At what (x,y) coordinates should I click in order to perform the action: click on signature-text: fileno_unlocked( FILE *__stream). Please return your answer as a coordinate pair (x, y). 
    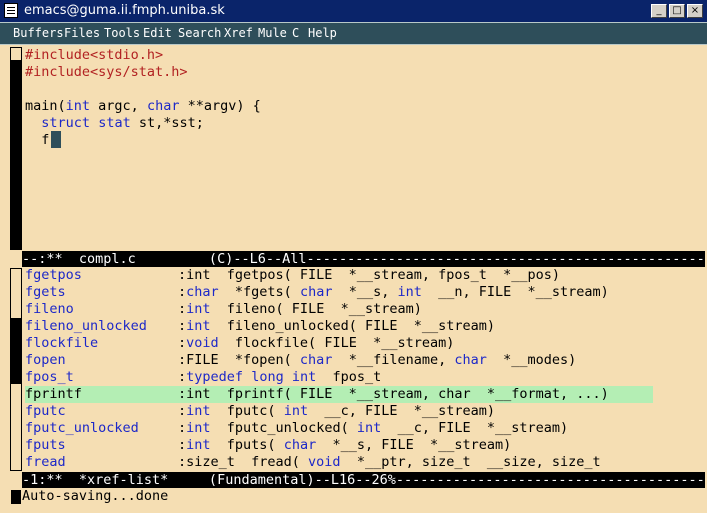
    Looking at the image, I should click on (353, 326).